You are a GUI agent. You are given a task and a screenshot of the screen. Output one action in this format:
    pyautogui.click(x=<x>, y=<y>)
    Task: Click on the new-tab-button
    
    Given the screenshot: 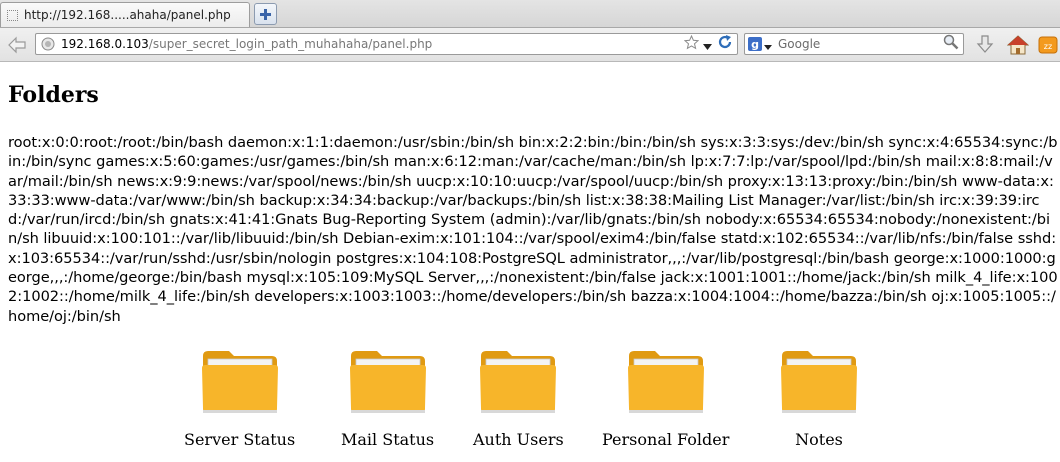 What is the action you would take?
    pyautogui.click(x=265, y=14)
    